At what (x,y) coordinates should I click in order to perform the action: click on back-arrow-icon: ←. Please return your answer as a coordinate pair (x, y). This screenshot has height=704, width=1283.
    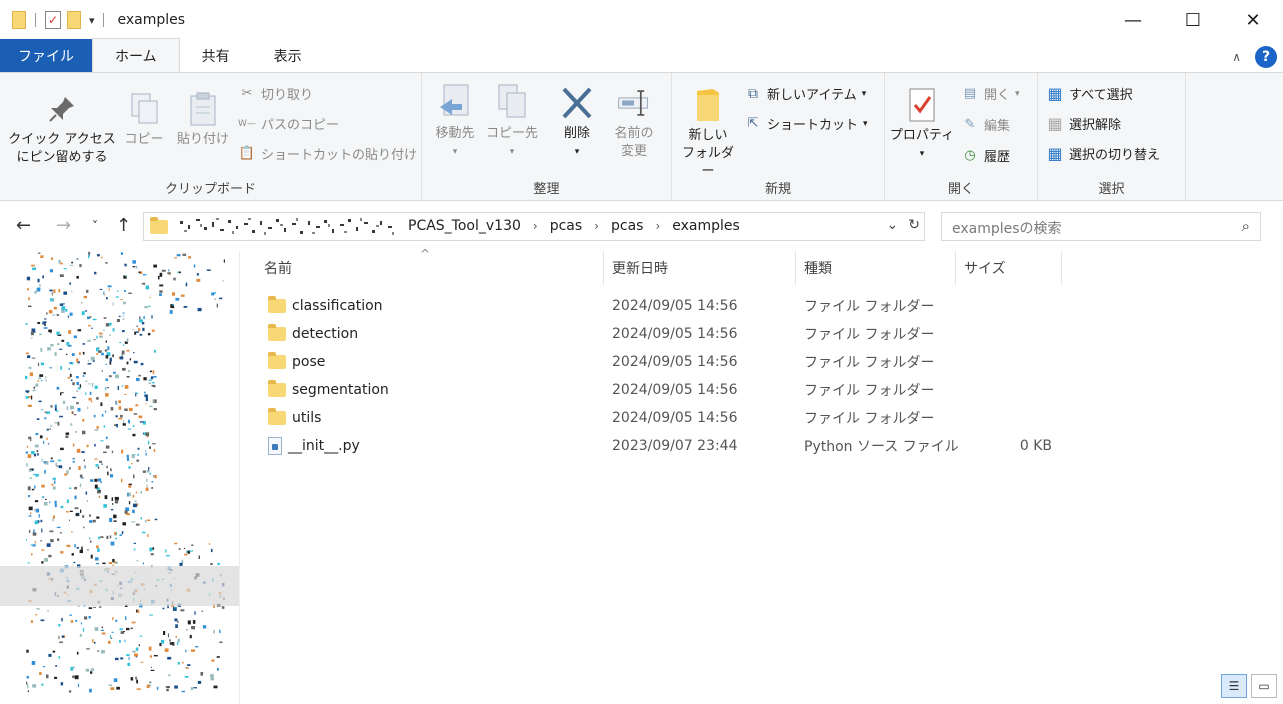
    Looking at the image, I should click on (23, 225).